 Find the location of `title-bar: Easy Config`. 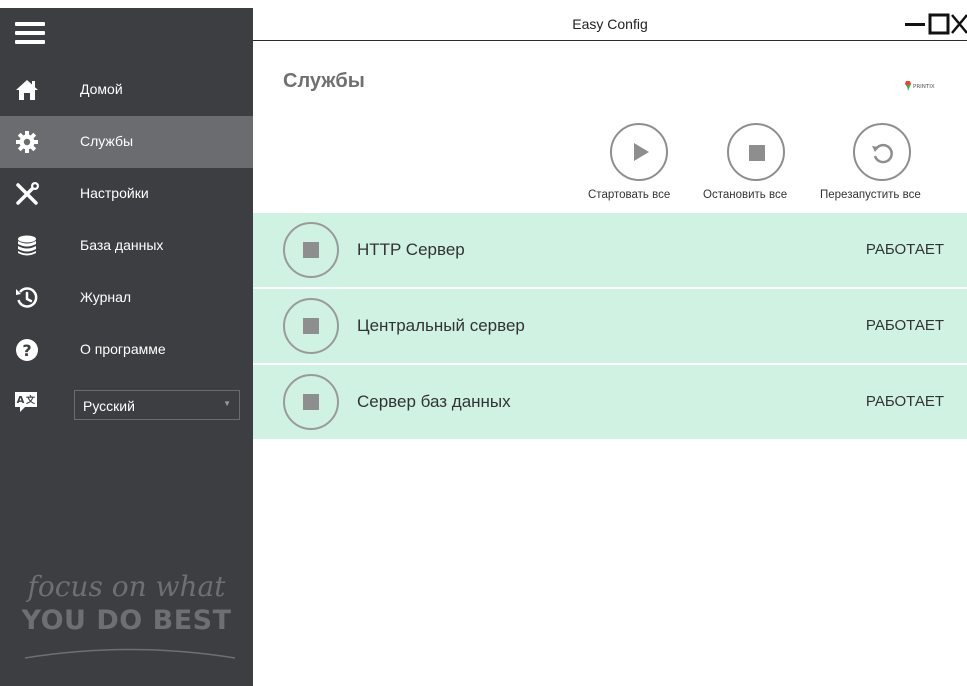

title-bar: Easy Config is located at coordinates (610, 24).